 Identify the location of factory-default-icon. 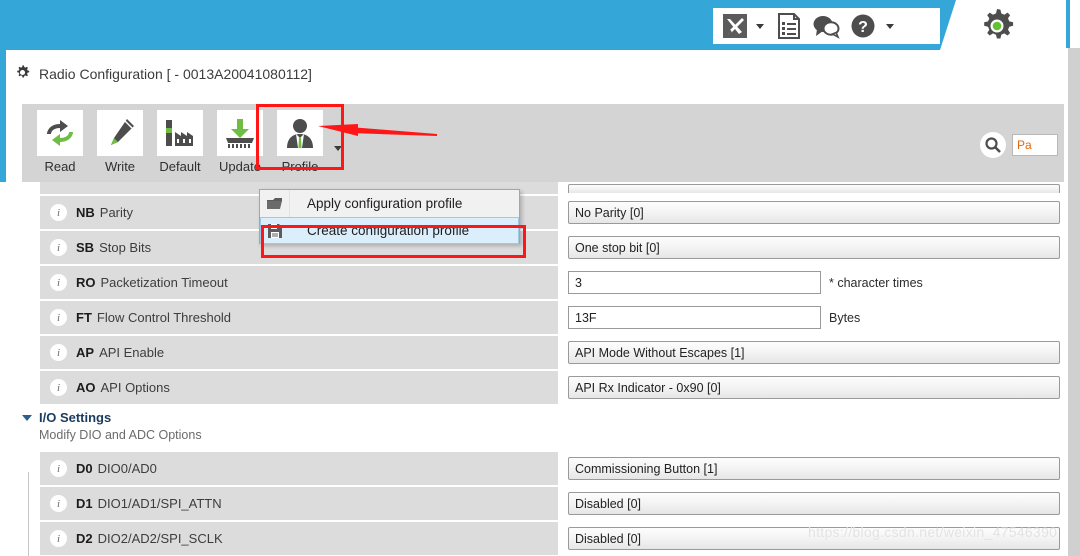
(180, 133).